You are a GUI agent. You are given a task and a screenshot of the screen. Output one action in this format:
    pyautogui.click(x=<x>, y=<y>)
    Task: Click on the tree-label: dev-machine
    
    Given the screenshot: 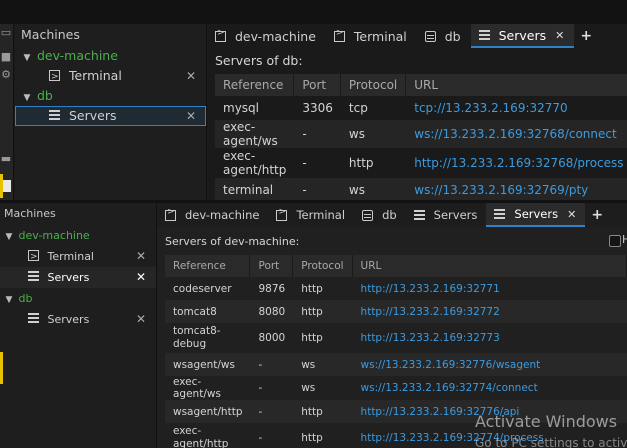 What is the action you would take?
    pyautogui.click(x=54, y=235)
    